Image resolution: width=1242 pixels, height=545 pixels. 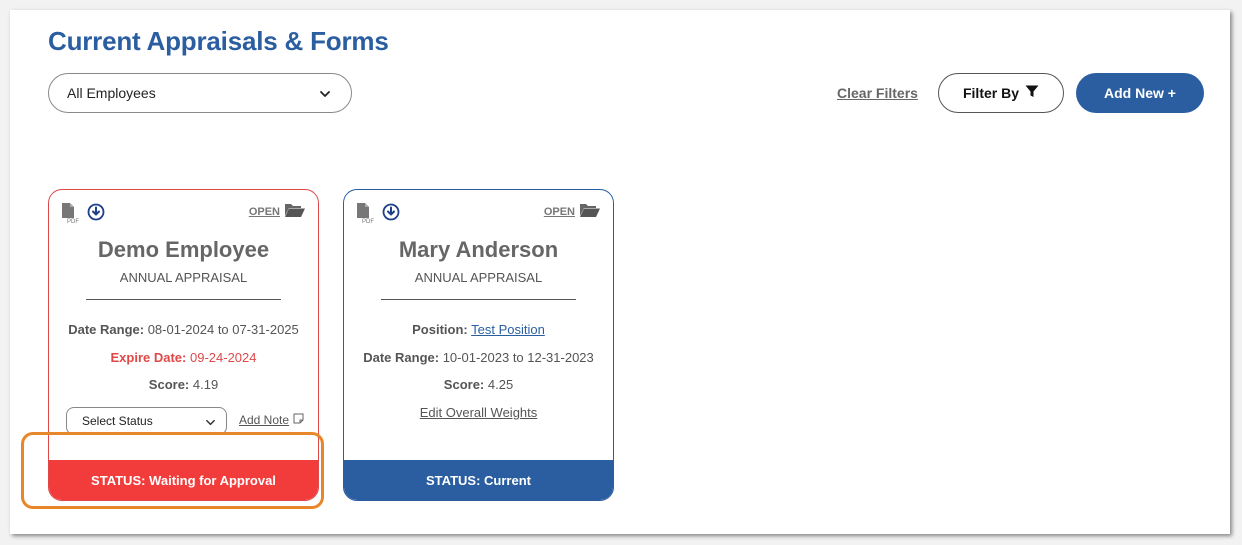 What do you see at coordinates (990, 93) in the screenshot?
I see `filter-by-label: Filter By` at bounding box center [990, 93].